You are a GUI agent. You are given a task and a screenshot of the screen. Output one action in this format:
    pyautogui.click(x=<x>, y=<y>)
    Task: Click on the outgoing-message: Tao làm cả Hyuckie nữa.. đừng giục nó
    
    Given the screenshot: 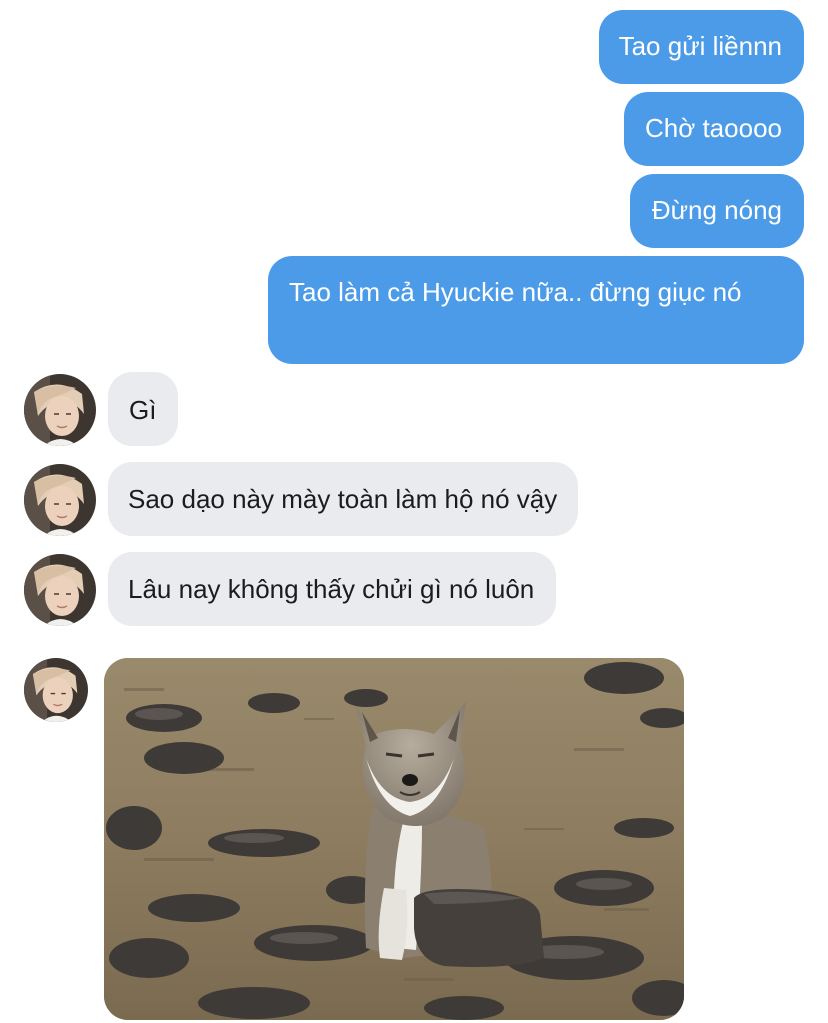 What is the action you would take?
    pyautogui.click(x=536, y=310)
    